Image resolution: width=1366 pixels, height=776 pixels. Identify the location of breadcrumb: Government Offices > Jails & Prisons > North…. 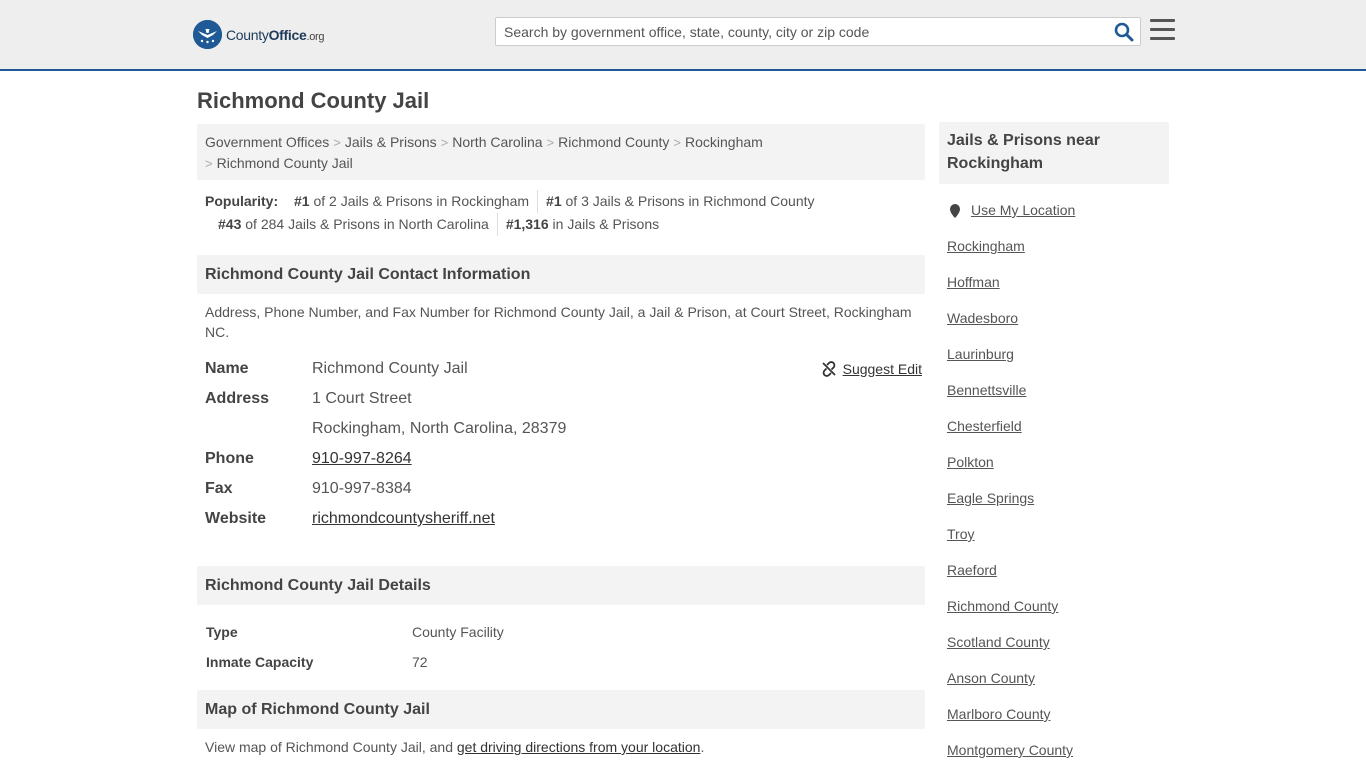
(561, 152).